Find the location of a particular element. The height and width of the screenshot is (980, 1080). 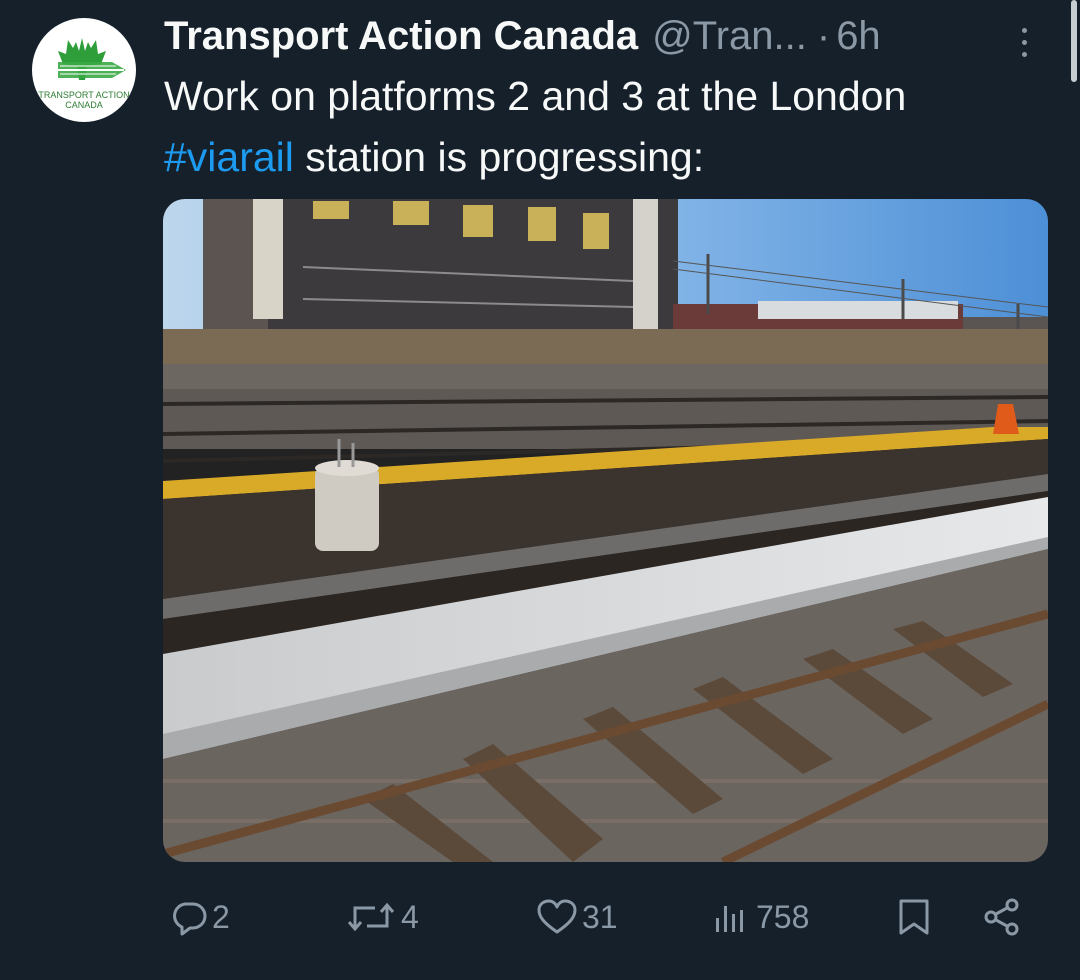

views-button: 758 is located at coordinates (760, 917).